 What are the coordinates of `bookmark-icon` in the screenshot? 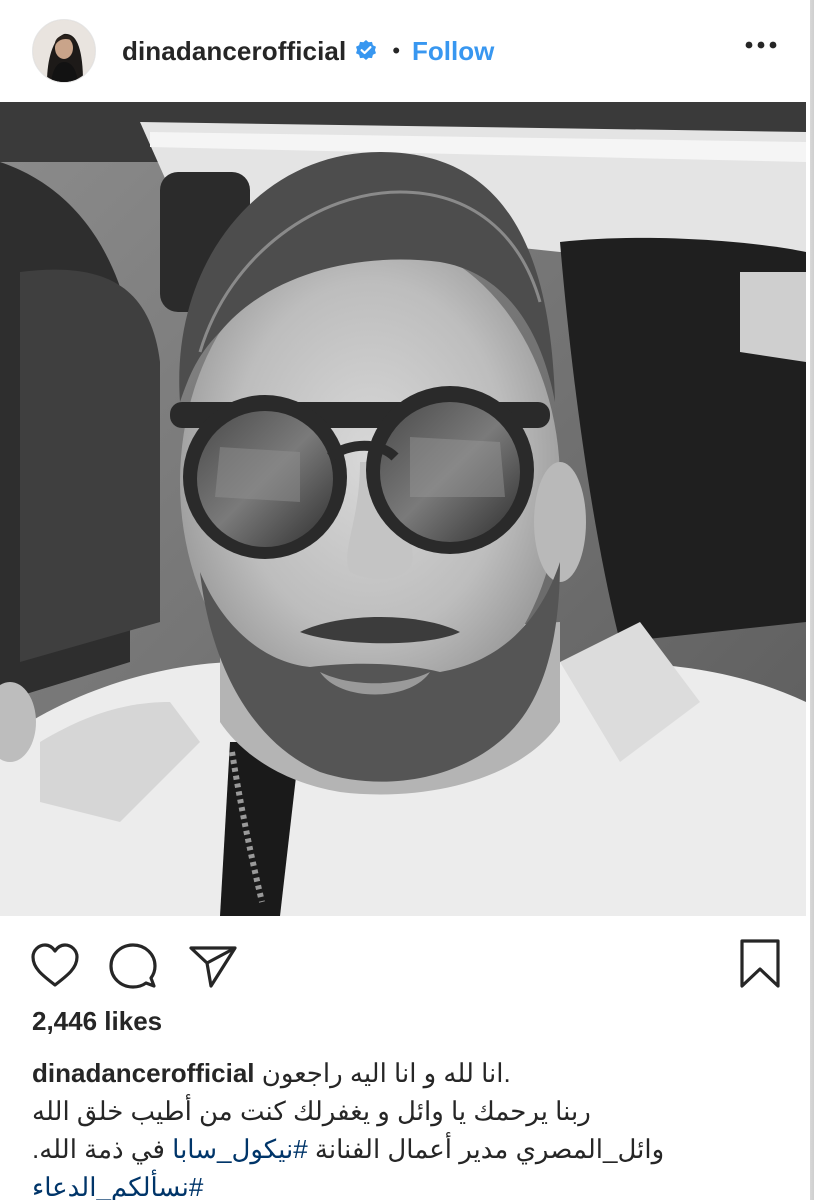 It's located at (760, 964).